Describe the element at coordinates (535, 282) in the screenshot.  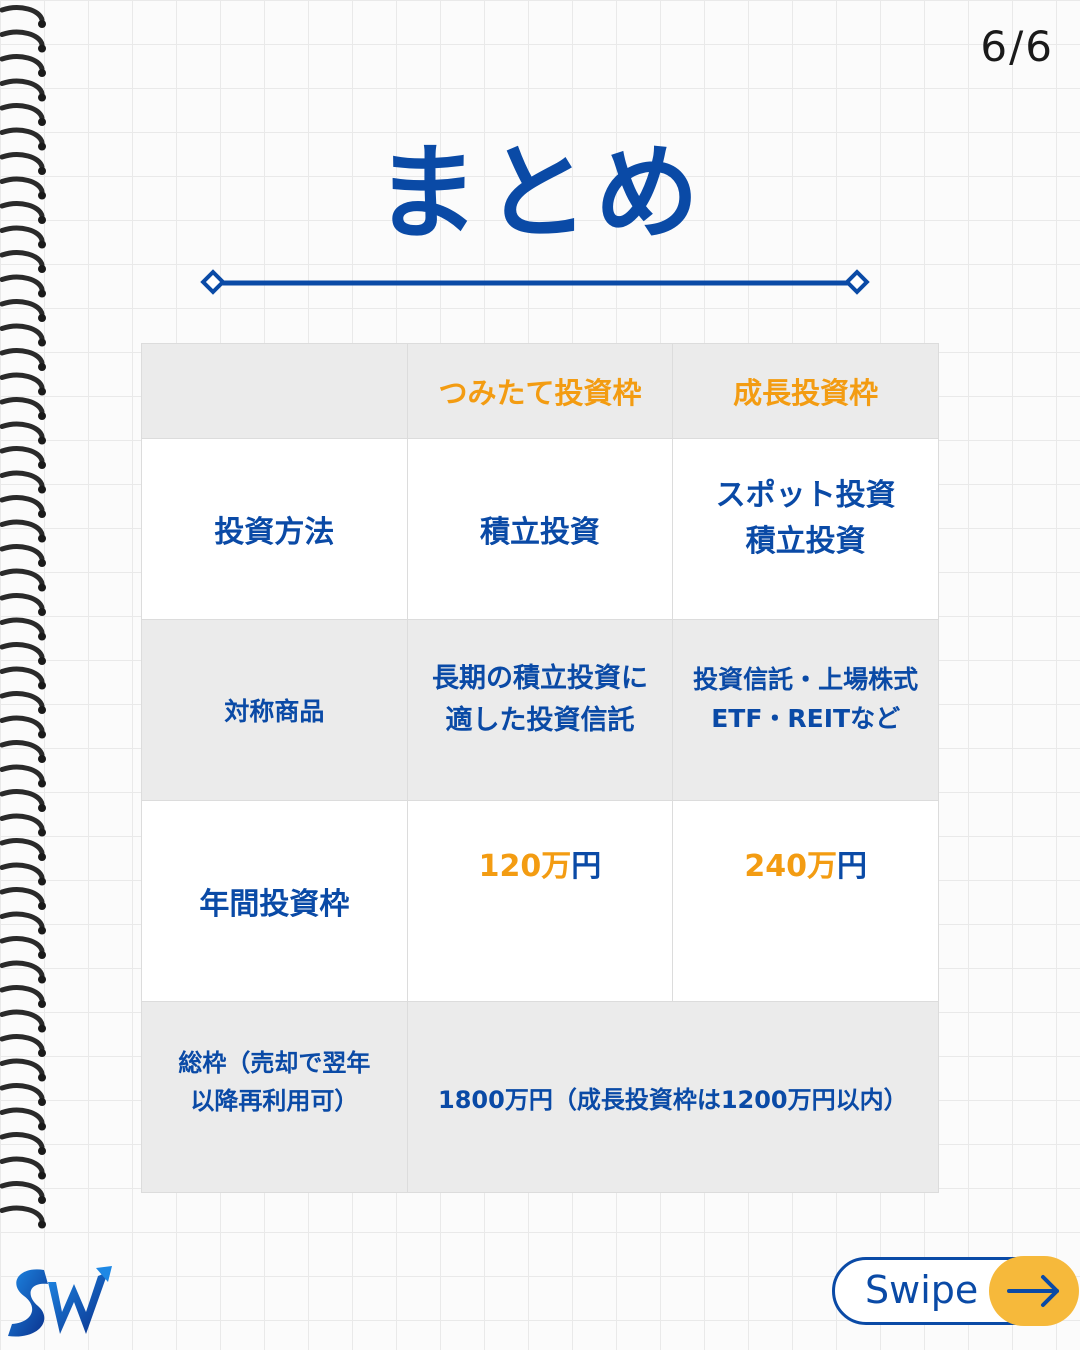
I see `title-divider` at that location.